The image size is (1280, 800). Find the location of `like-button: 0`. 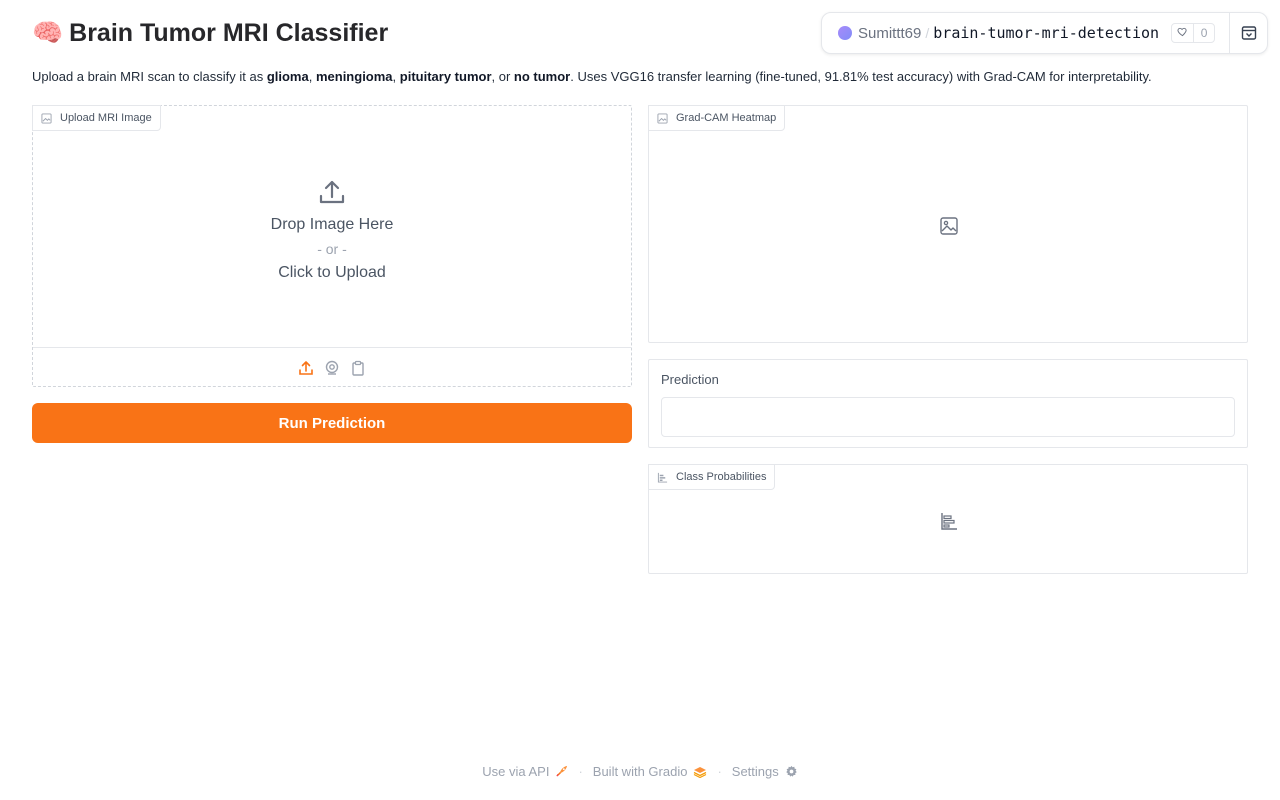

like-button: 0 is located at coordinates (1193, 33).